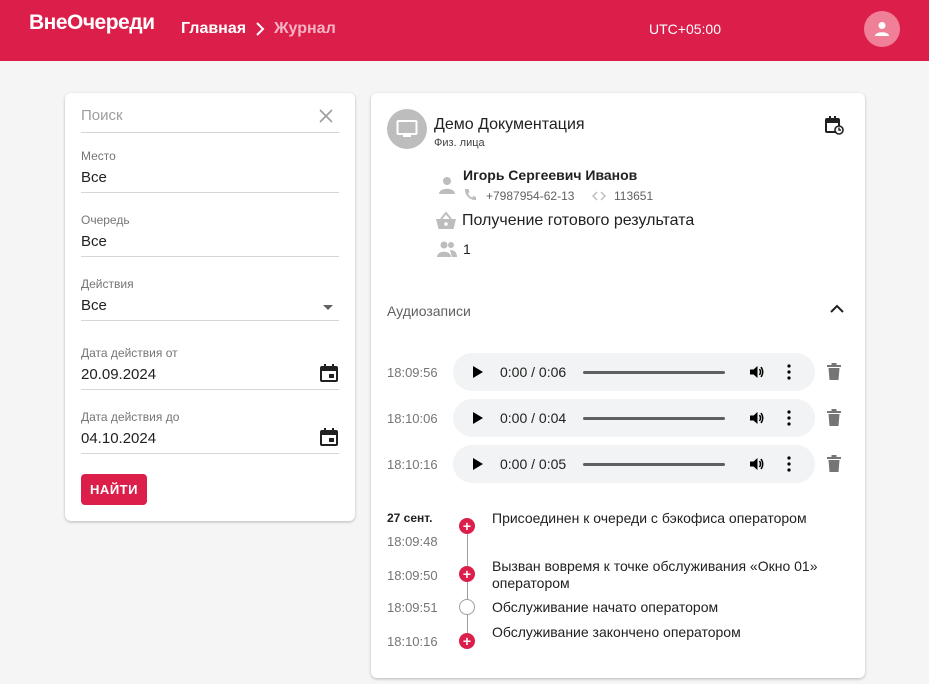 This screenshot has height=684, width=929. I want to click on queue-select: Очередь Все, so click(210, 235).